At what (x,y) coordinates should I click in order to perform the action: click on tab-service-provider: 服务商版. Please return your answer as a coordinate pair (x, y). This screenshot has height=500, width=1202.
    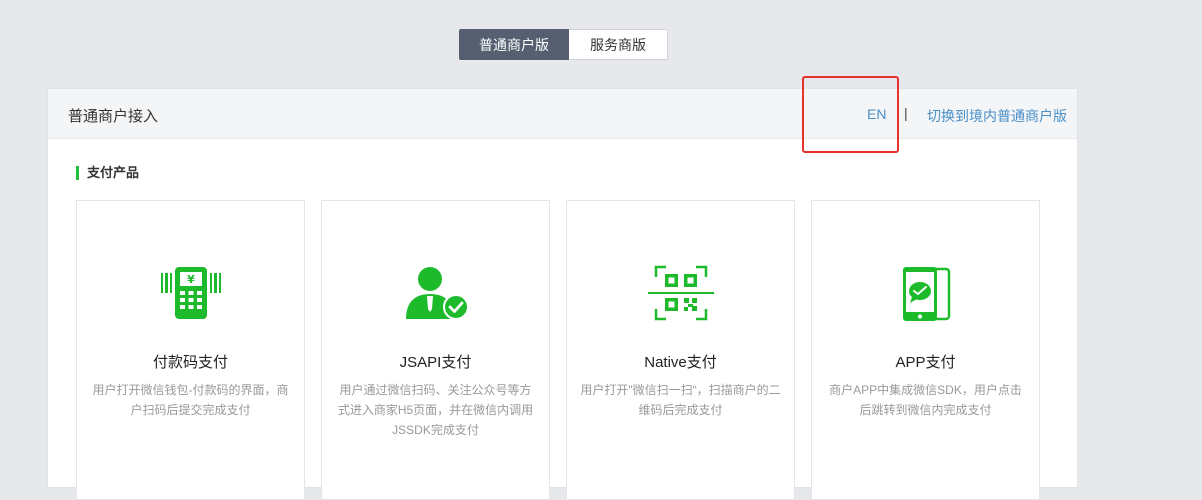
    Looking at the image, I should click on (618, 44).